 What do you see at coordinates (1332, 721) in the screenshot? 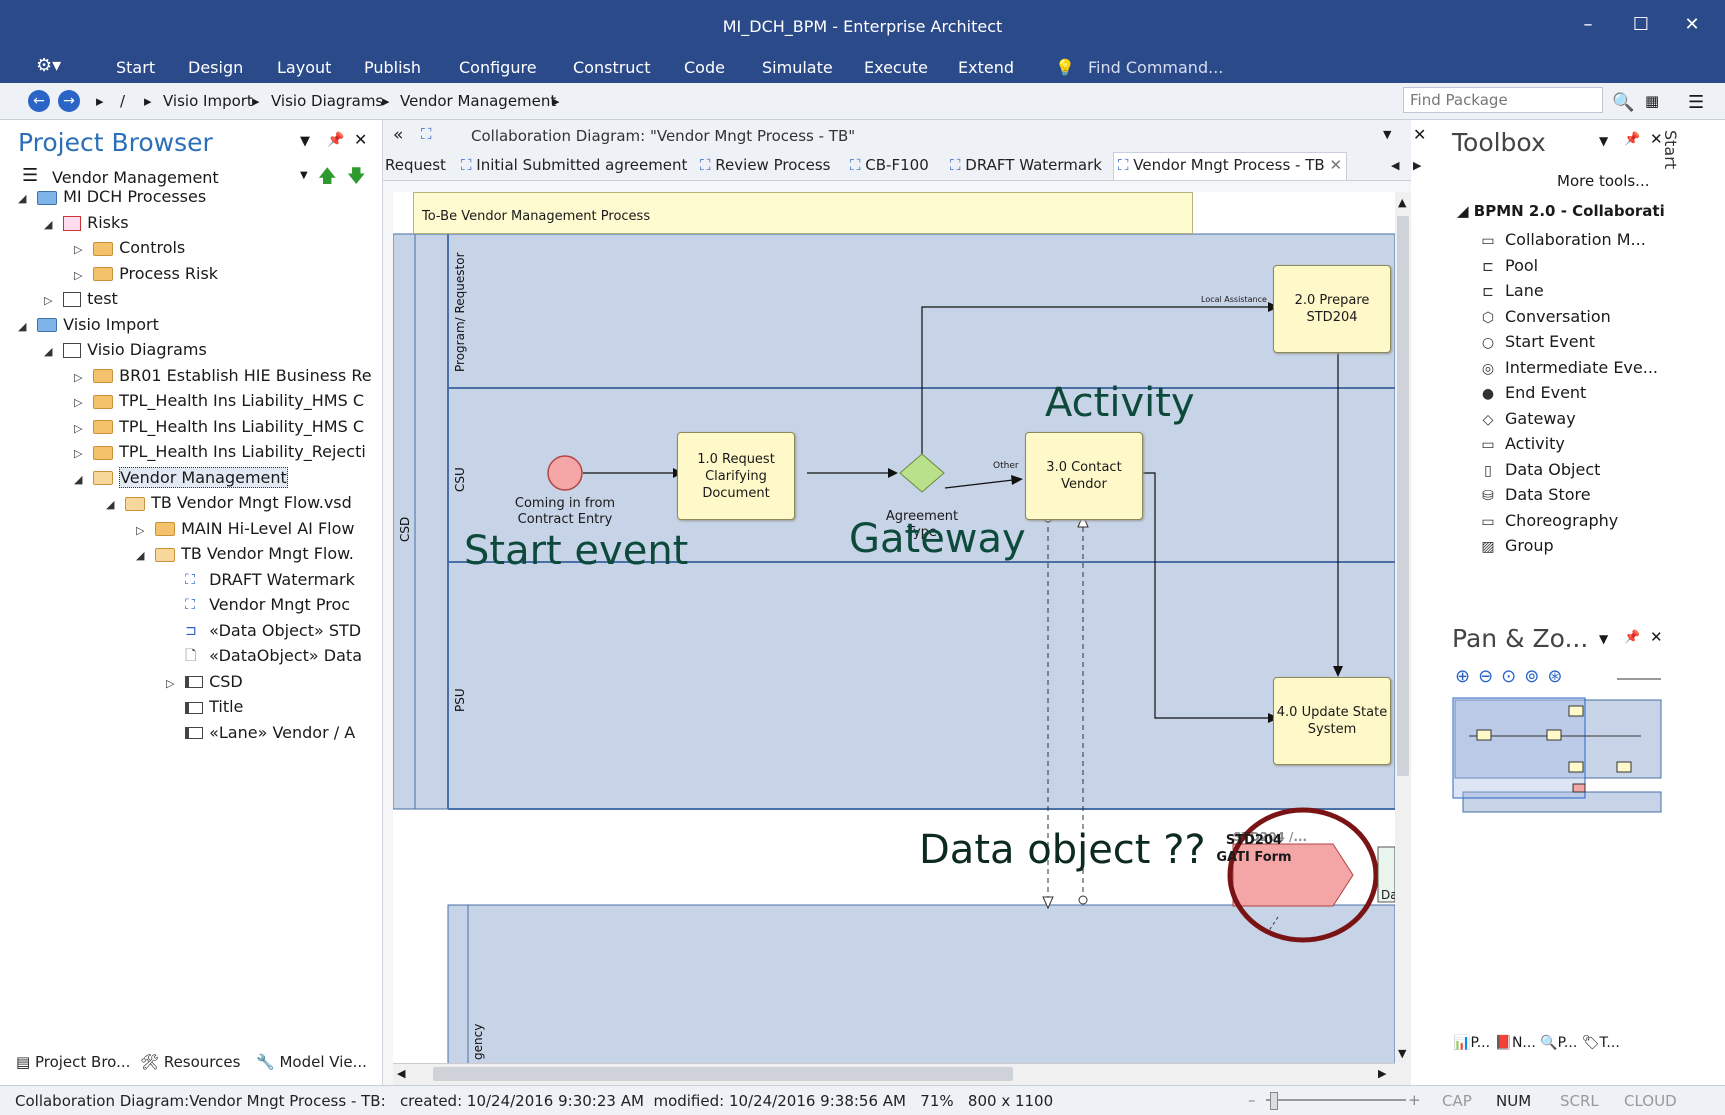
I see `activity-update: 4.0 Update State System` at bounding box center [1332, 721].